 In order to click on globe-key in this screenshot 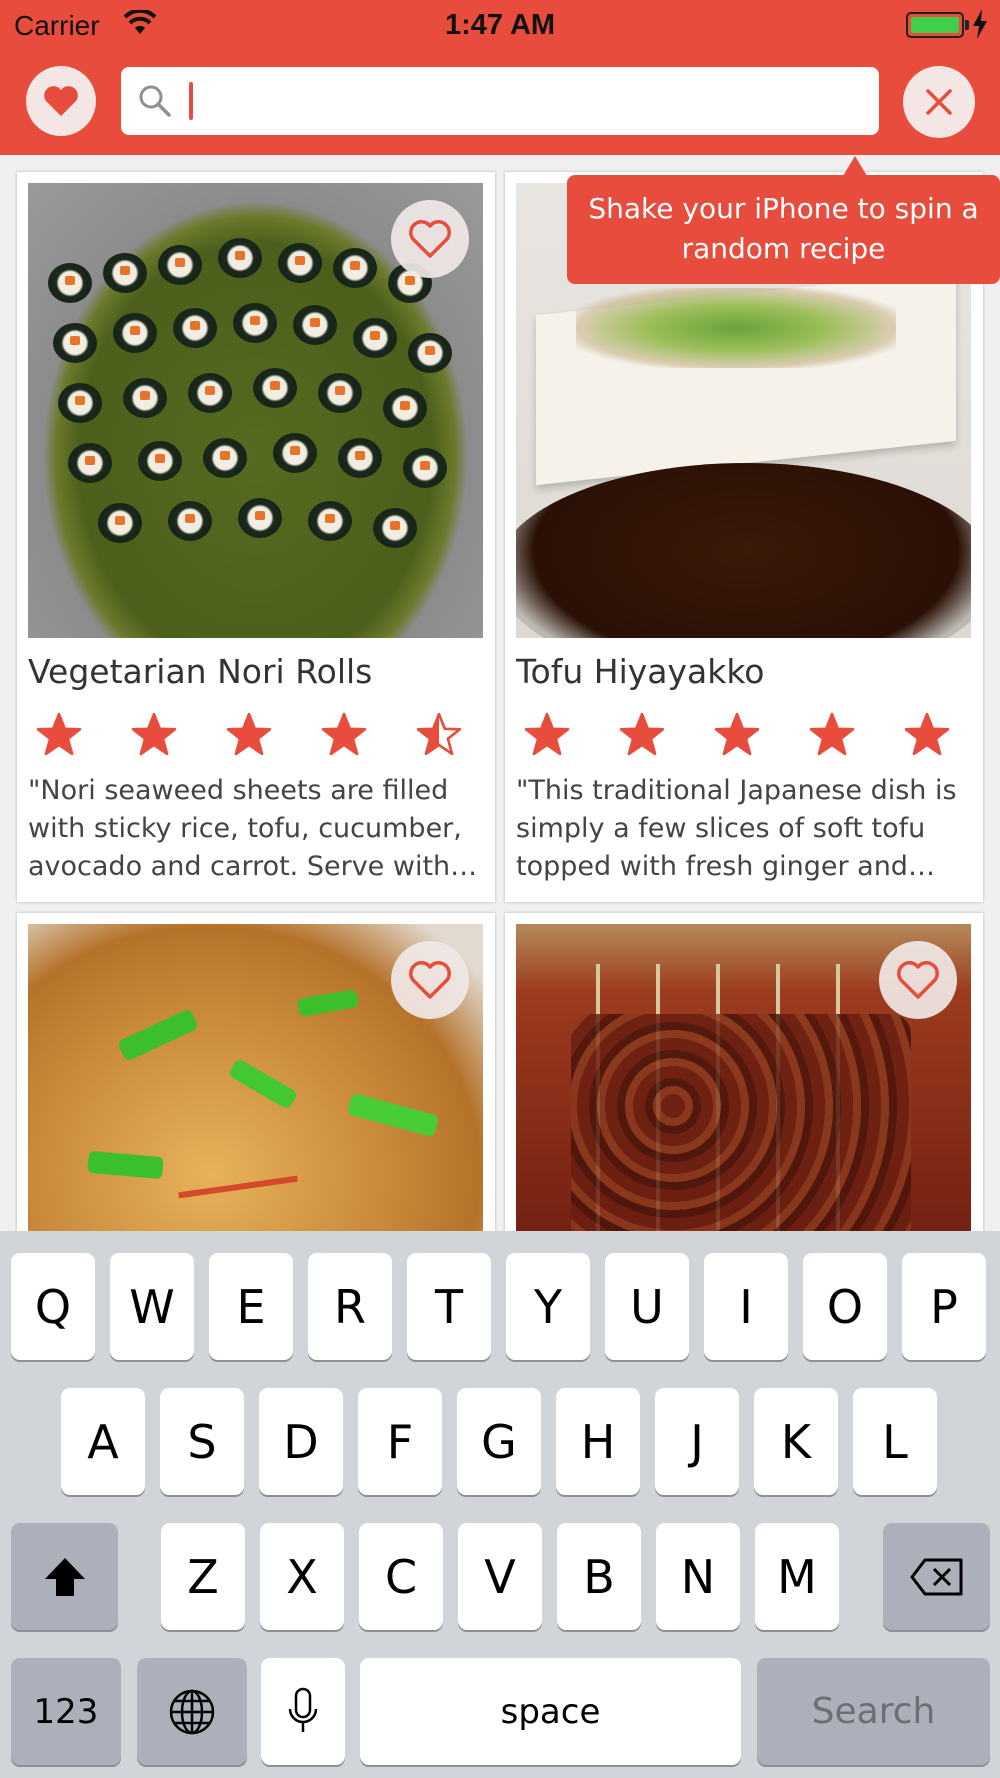, I will do `click(192, 1711)`.